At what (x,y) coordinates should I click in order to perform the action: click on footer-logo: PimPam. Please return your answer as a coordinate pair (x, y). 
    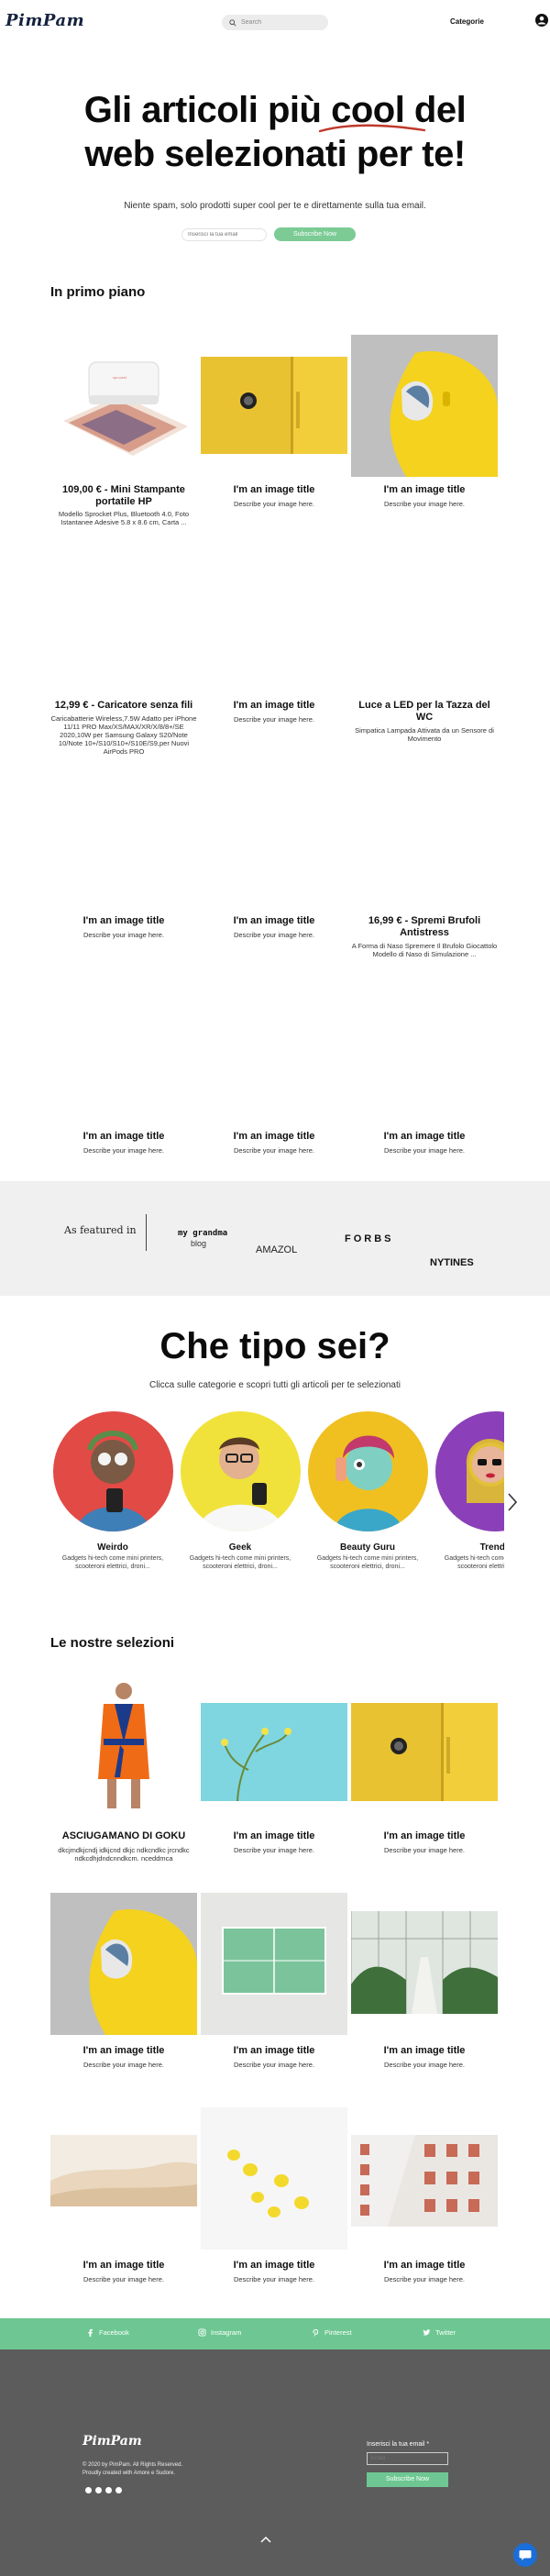
    Looking at the image, I should click on (112, 2441).